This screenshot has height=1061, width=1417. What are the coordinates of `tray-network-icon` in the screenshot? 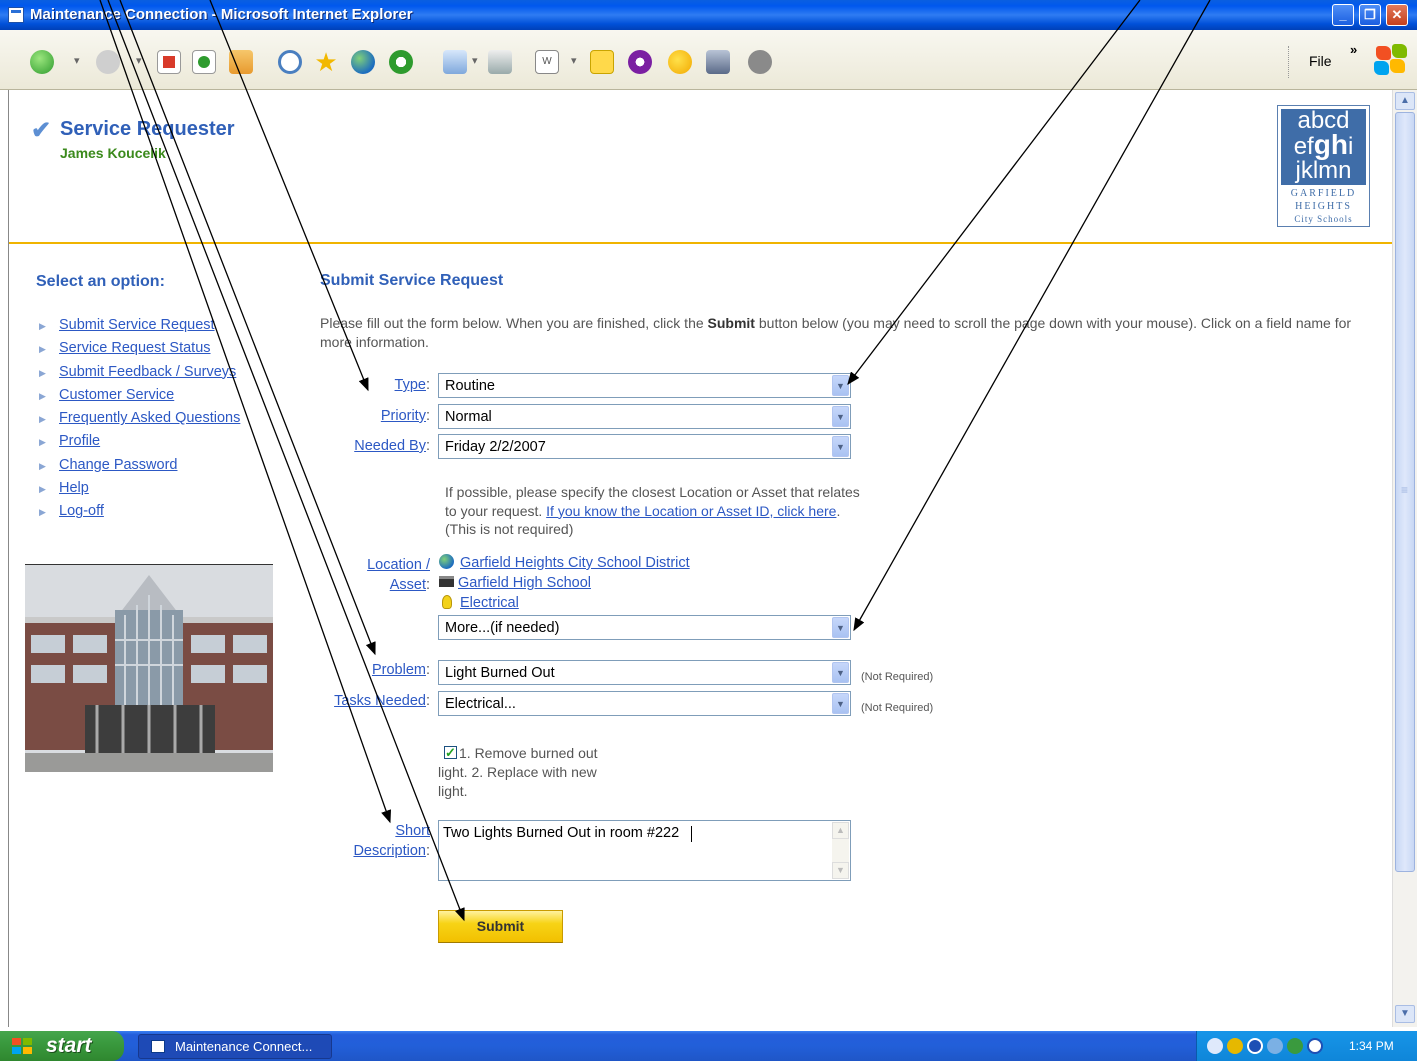 It's located at (1275, 1046).